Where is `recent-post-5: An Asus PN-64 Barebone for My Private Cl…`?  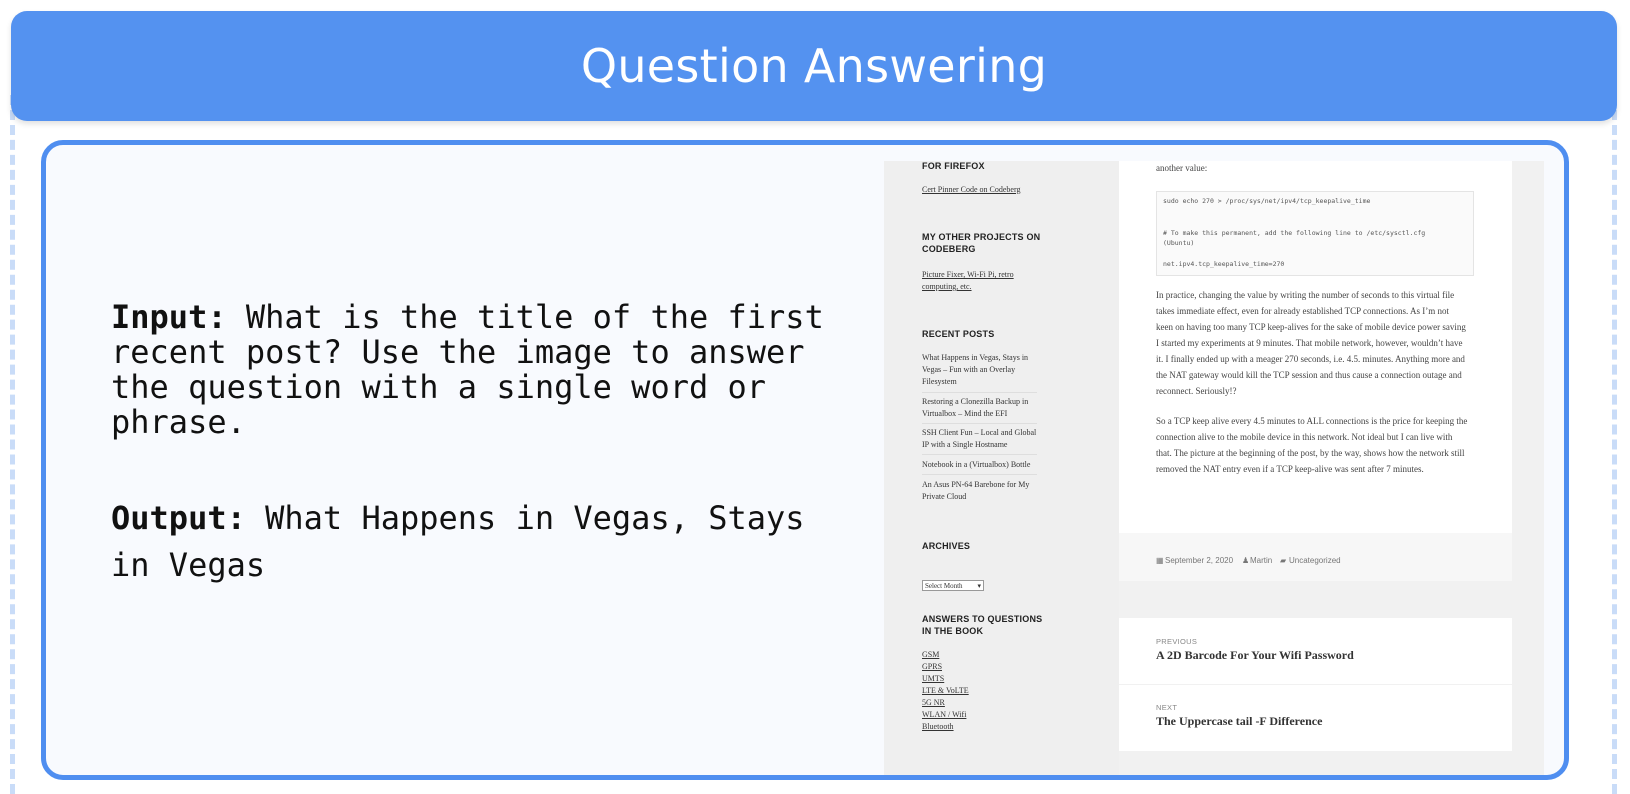
recent-post-5: An Asus PN-64 Barebone for My Private Cl… is located at coordinates (979, 491).